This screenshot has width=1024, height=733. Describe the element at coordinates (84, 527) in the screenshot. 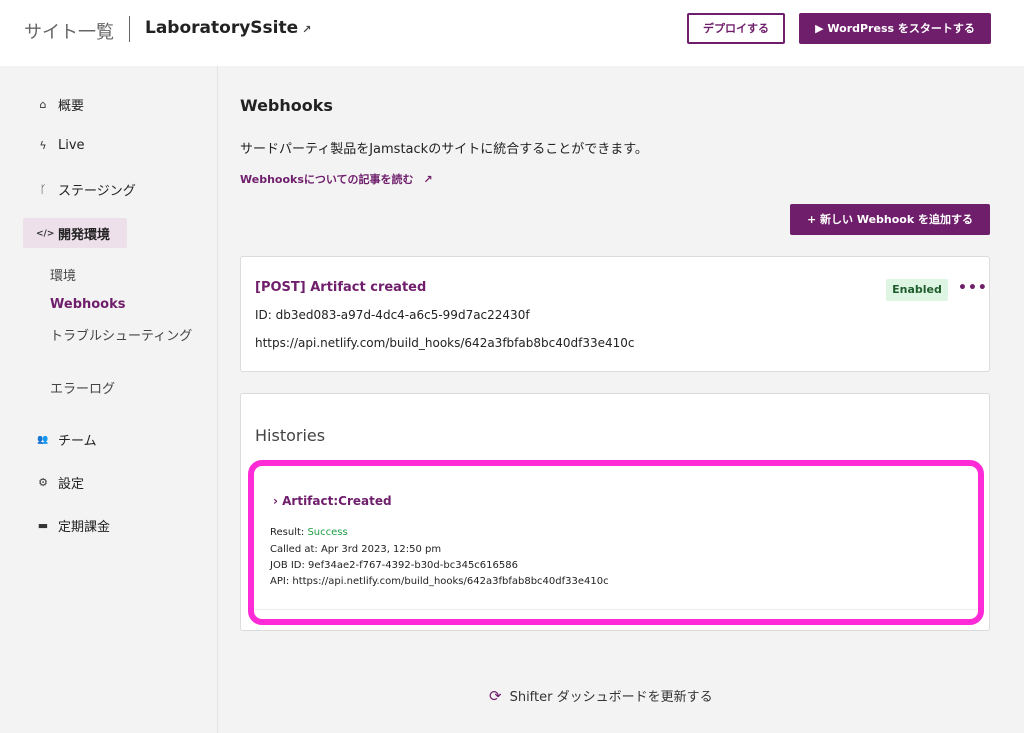

I see `sidebar-item-label: 定期課金` at that location.